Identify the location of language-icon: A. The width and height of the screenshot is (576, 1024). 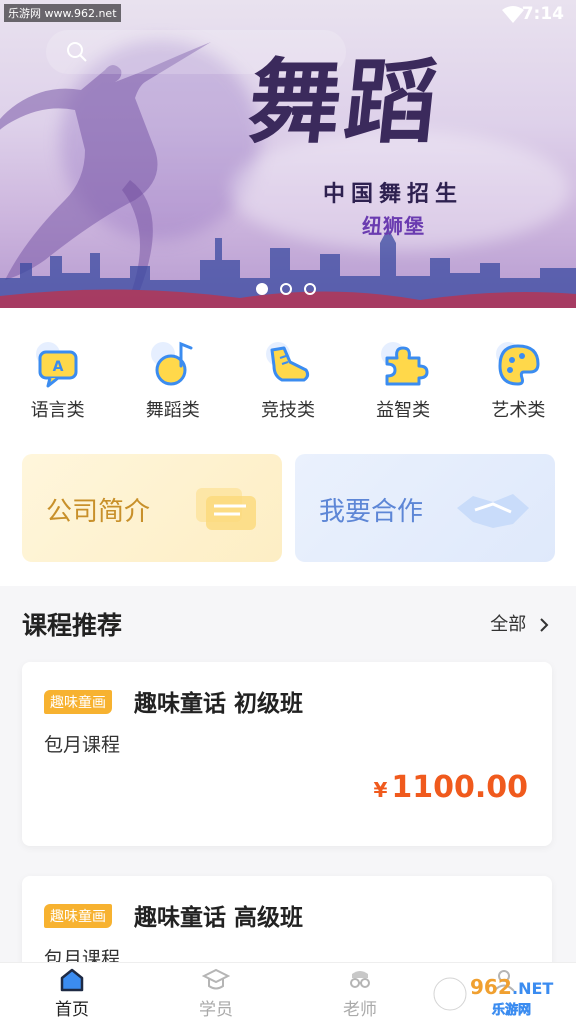
(58, 364).